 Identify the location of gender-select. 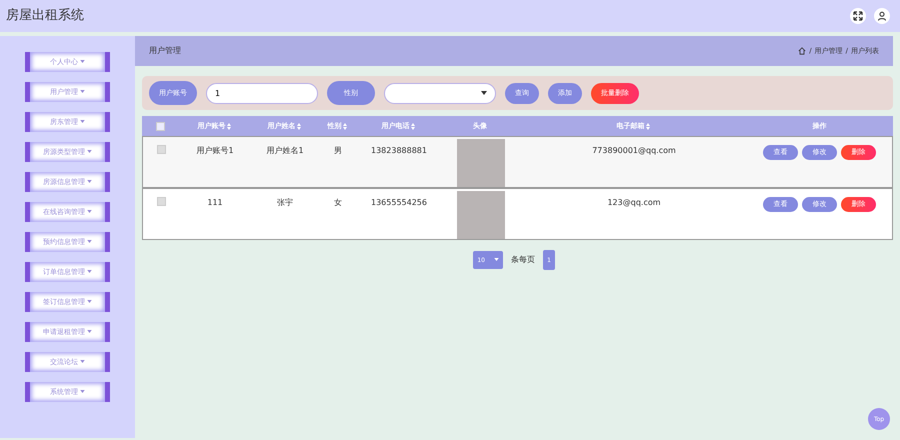
(440, 93).